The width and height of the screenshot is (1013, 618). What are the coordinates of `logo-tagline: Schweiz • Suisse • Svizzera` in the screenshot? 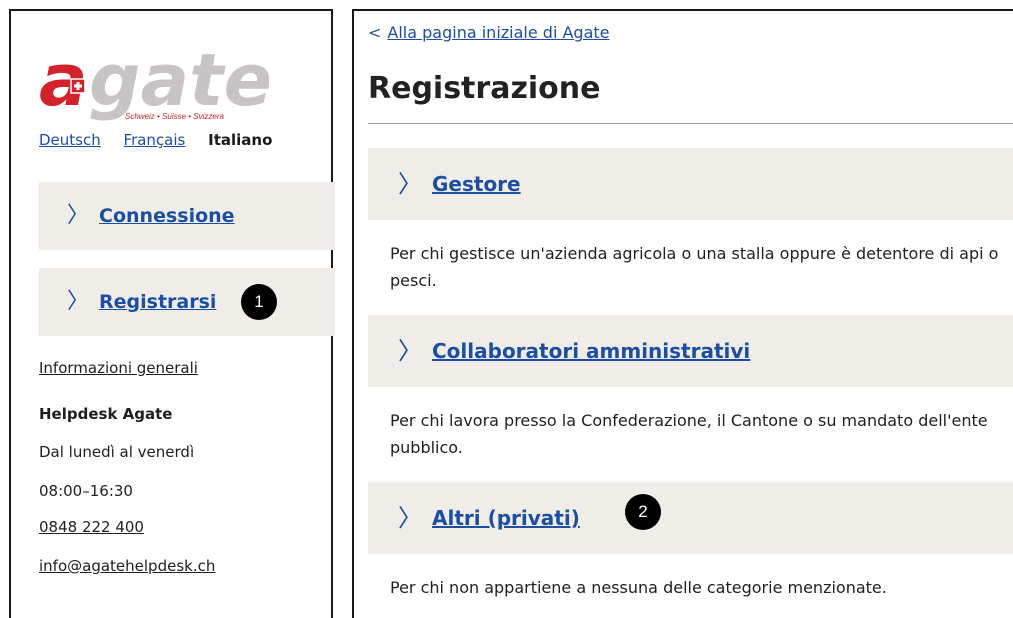 It's located at (175, 116).